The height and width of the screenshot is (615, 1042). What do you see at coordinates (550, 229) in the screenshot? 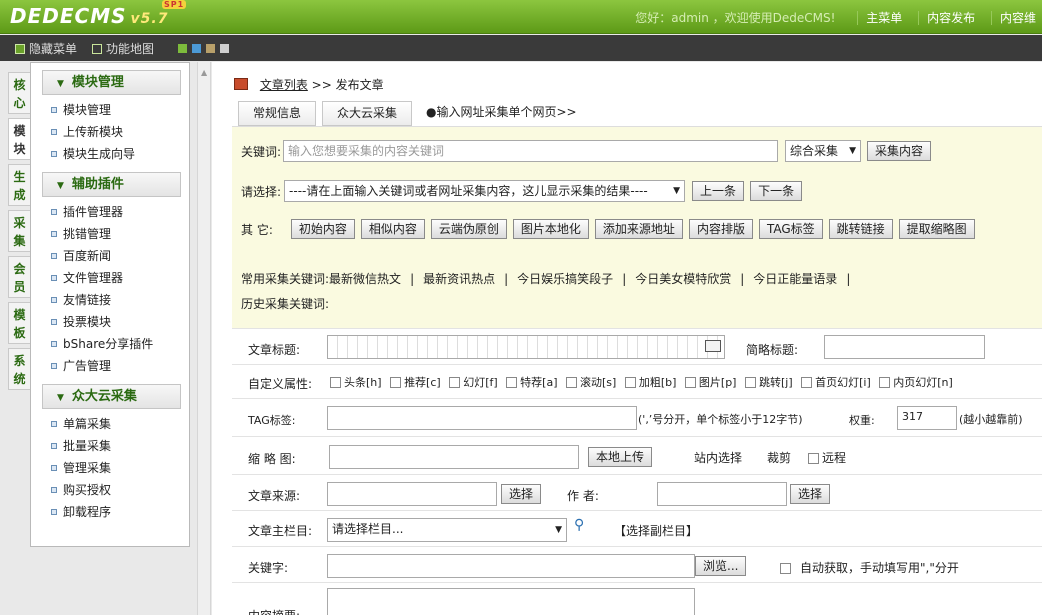
I see `image-localize-button: 图片本地化` at bounding box center [550, 229].